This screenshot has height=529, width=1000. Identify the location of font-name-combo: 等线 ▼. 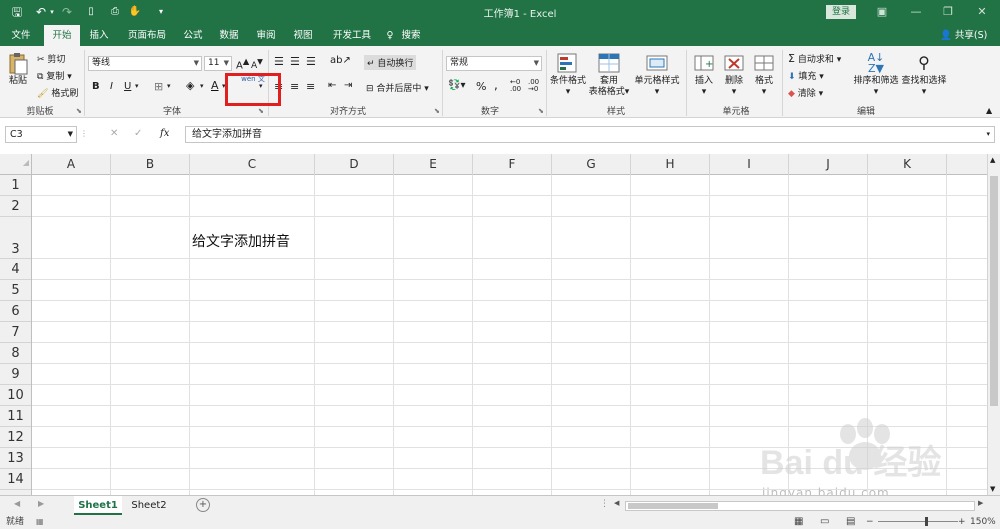
(145, 63).